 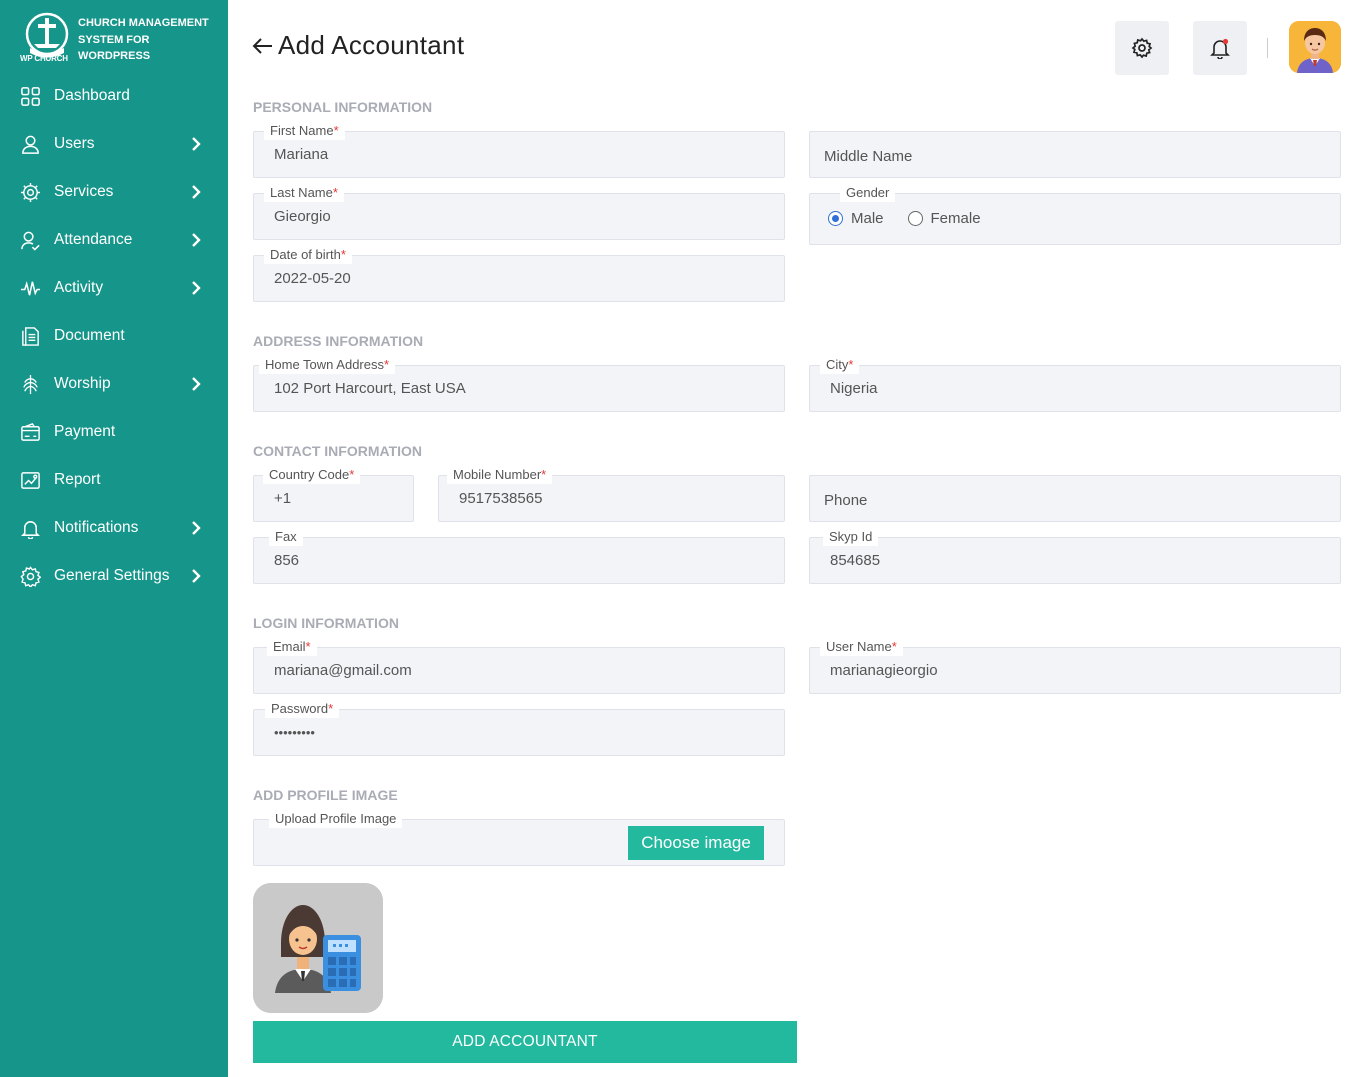 I want to click on phone-field: Phone, so click(x=1075, y=498).